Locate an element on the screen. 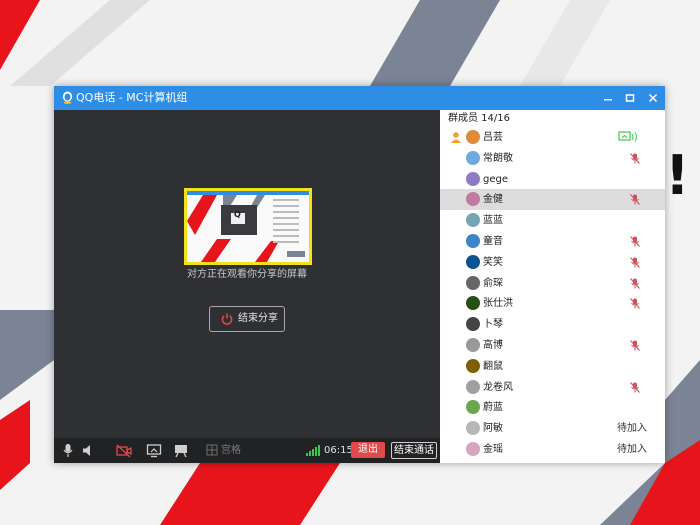 Image resolution: width=700 pixels, height=525 pixels. background-slide-text: ! is located at coordinates (677, 175).